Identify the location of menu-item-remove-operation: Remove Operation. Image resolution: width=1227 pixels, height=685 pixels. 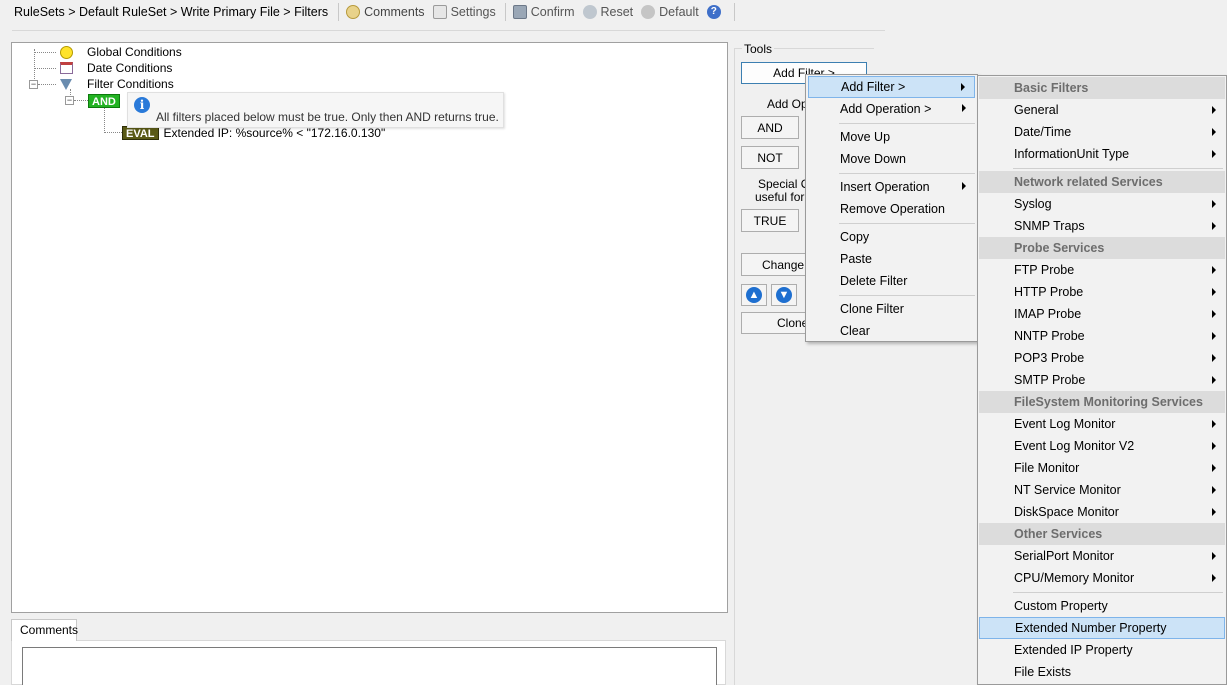
(891, 209).